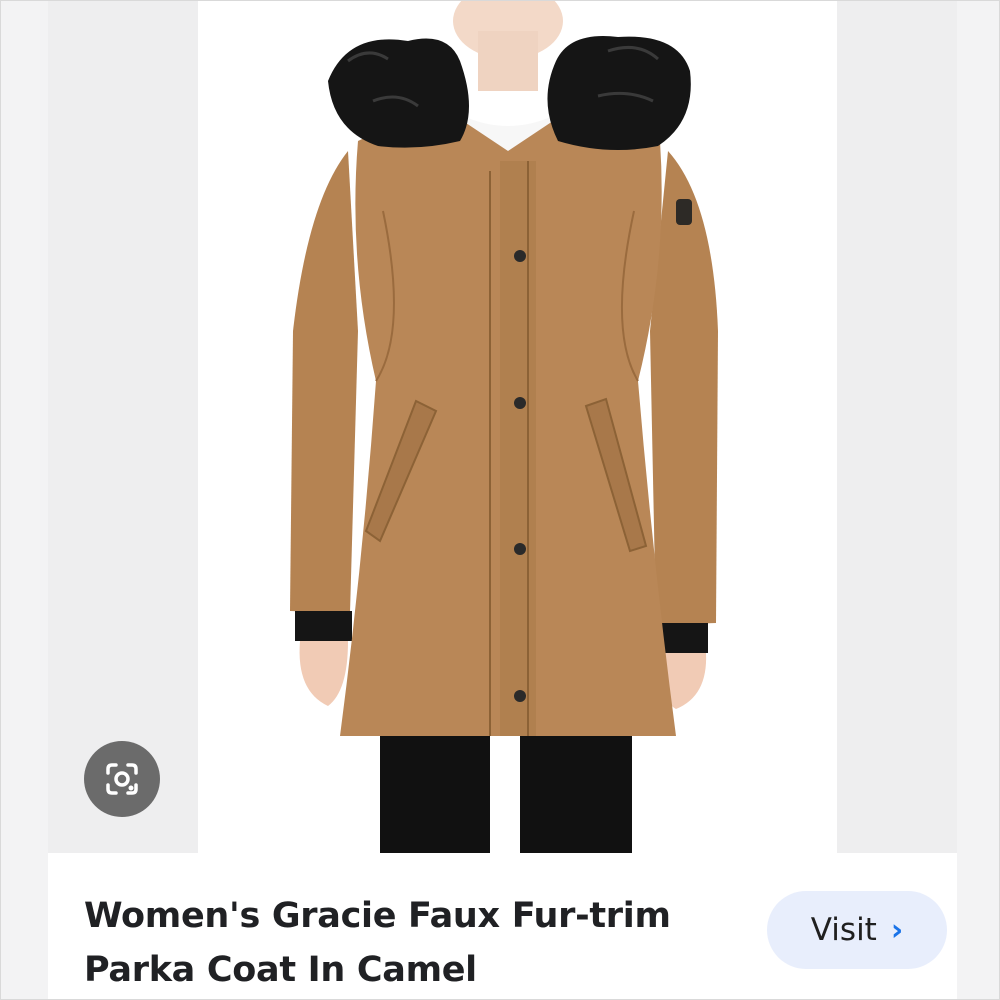 The height and width of the screenshot is (1000, 1000). Describe the element at coordinates (280, 970) in the screenshot. I see `product-title-line-2: Parka Coat In Camel` at that location.